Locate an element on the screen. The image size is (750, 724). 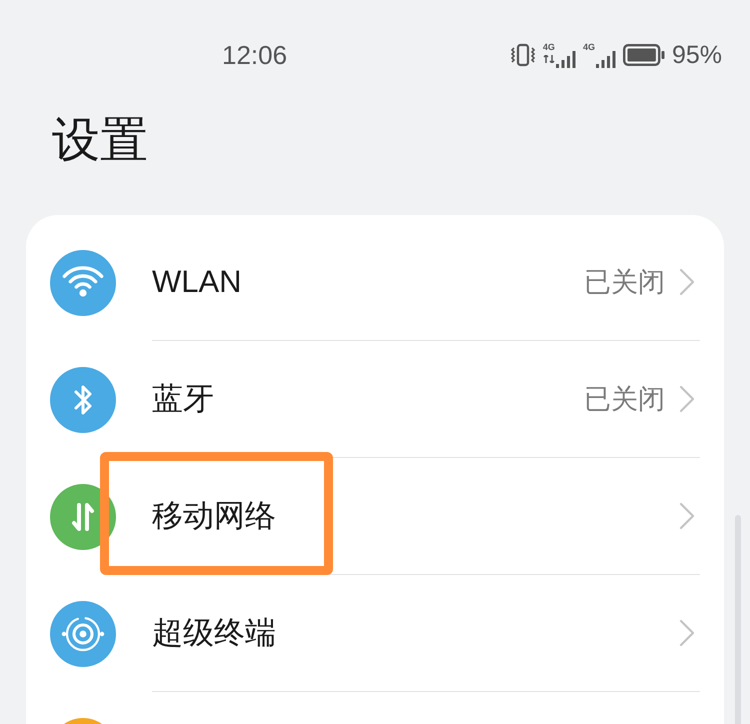
status-time: 12:06 is located at coordinates (255, 55).